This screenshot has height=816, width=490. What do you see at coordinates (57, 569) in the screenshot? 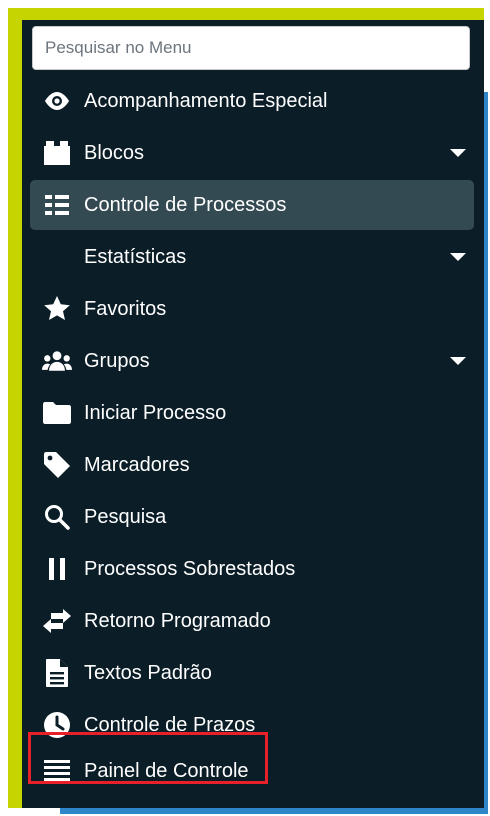
I see `pause-icon` at bounding box center [57, 569].